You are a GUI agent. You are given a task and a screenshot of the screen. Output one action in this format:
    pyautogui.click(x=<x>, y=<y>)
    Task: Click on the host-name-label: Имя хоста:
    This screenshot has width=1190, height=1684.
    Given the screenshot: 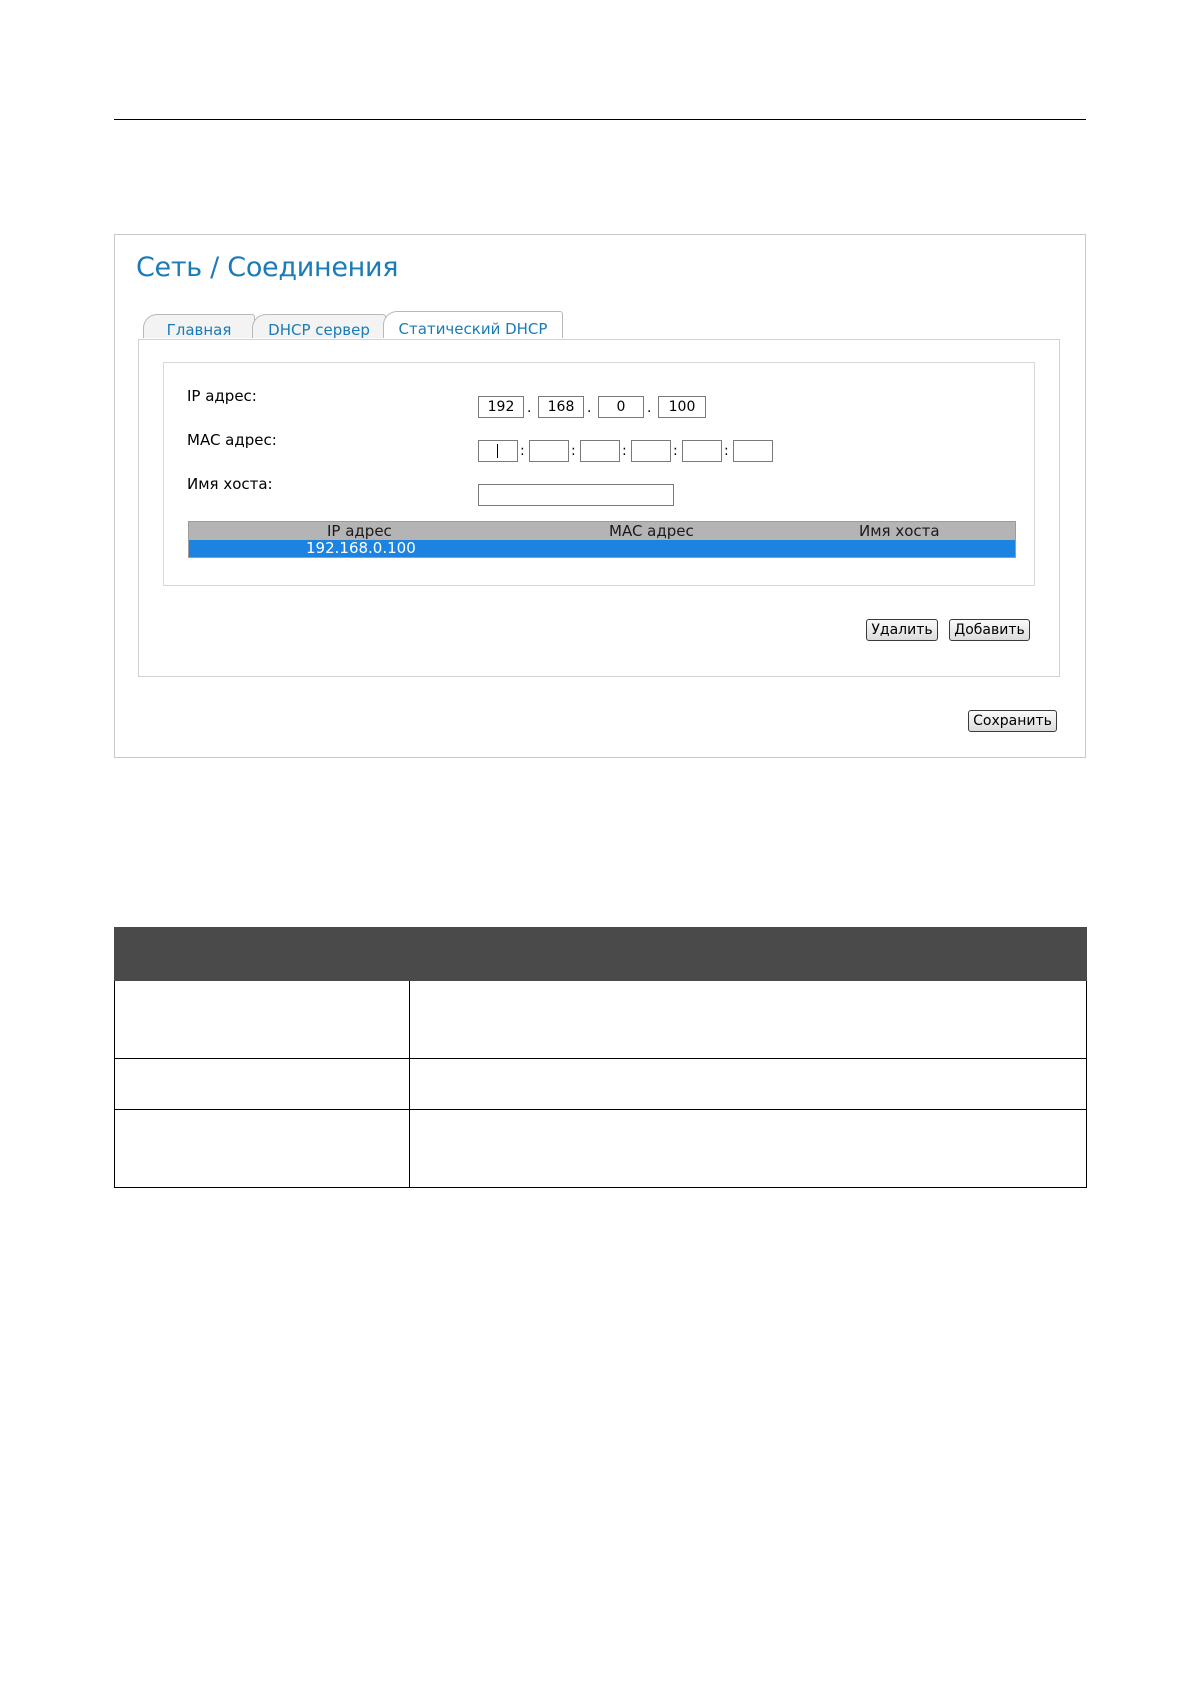 What is the action you would take?
    pyautogui.click(x=230, y=484)
    